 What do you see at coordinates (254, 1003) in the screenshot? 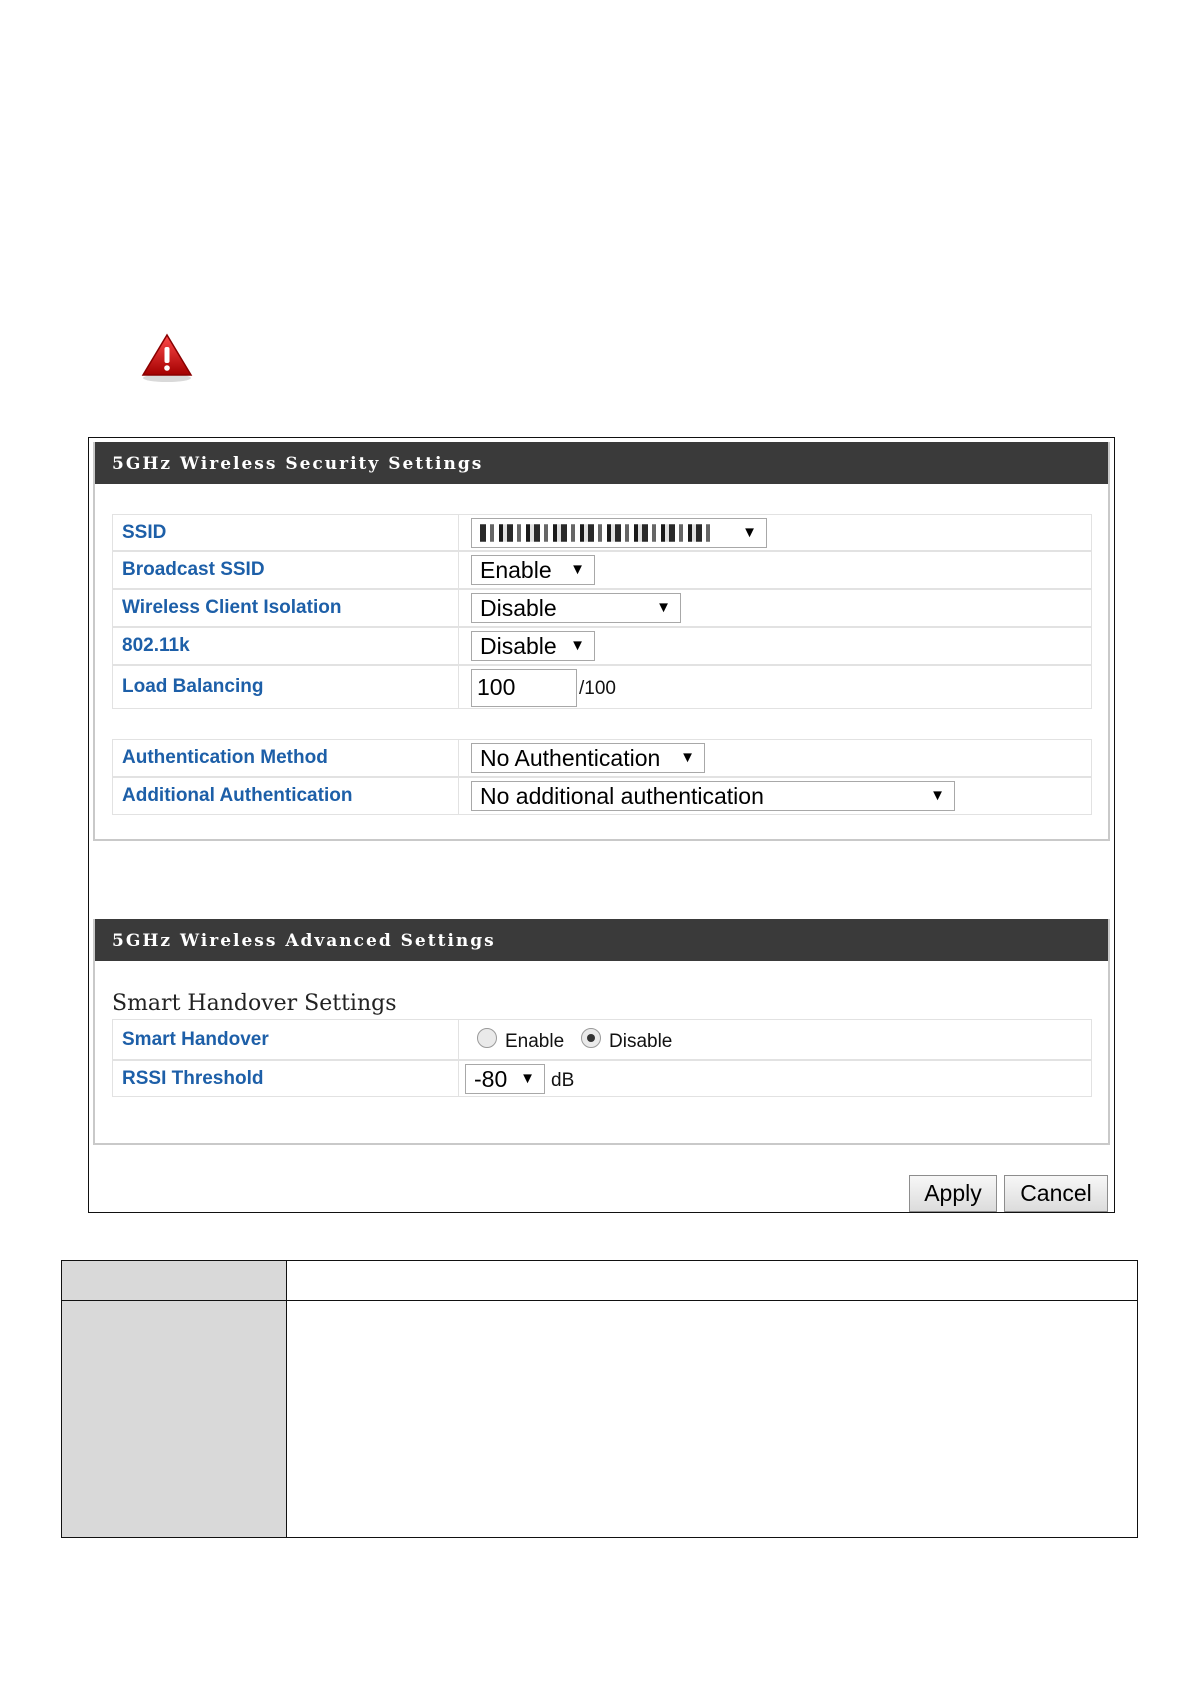
I see `smart-handover-subtitle: Smart Handover Settings` at bounding box center [254, 1003].